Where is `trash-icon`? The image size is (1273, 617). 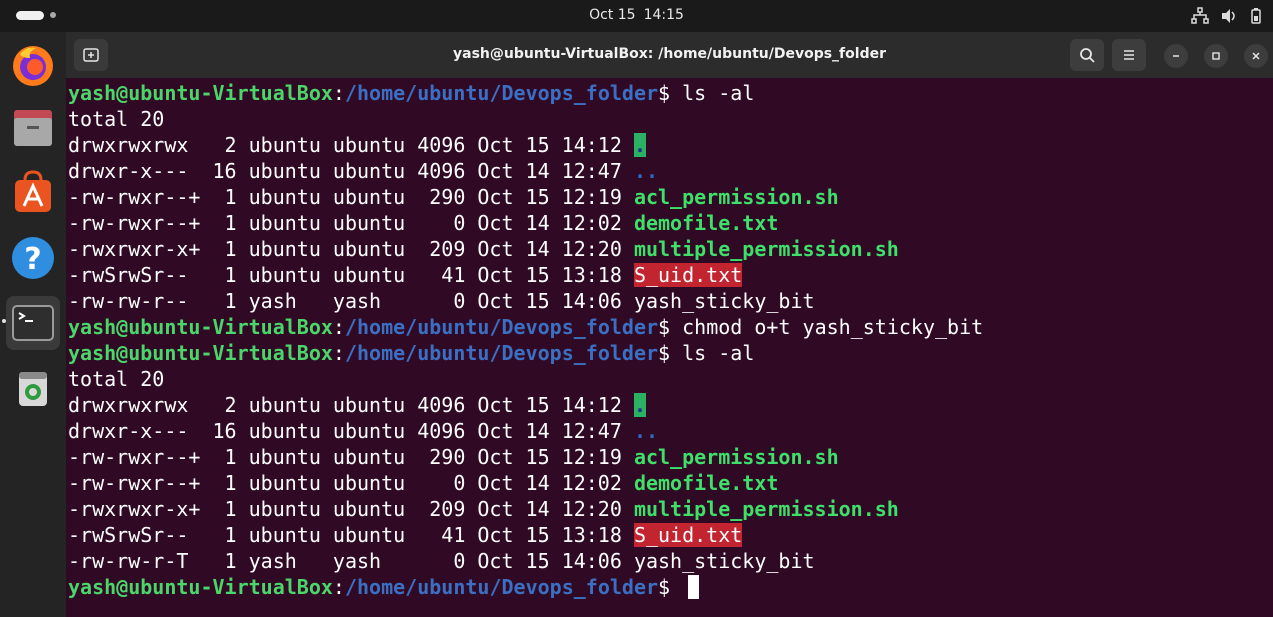
trash-icon is located at coordinates (33, 389).